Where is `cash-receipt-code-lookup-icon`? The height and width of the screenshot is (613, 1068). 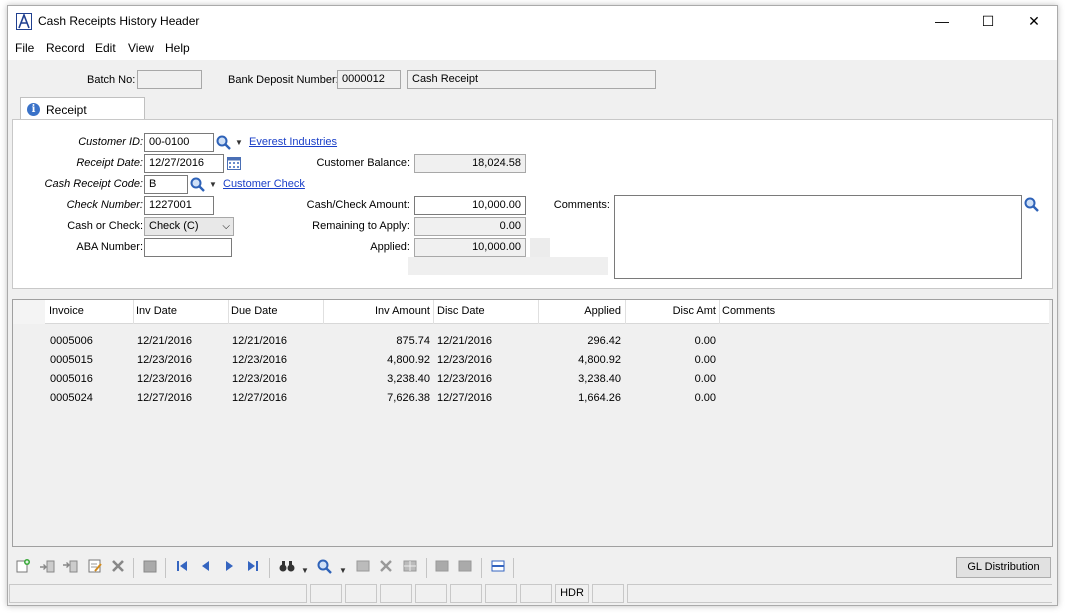 cash-receipt-code-lookup-icon is located at coordinates (198, 184).